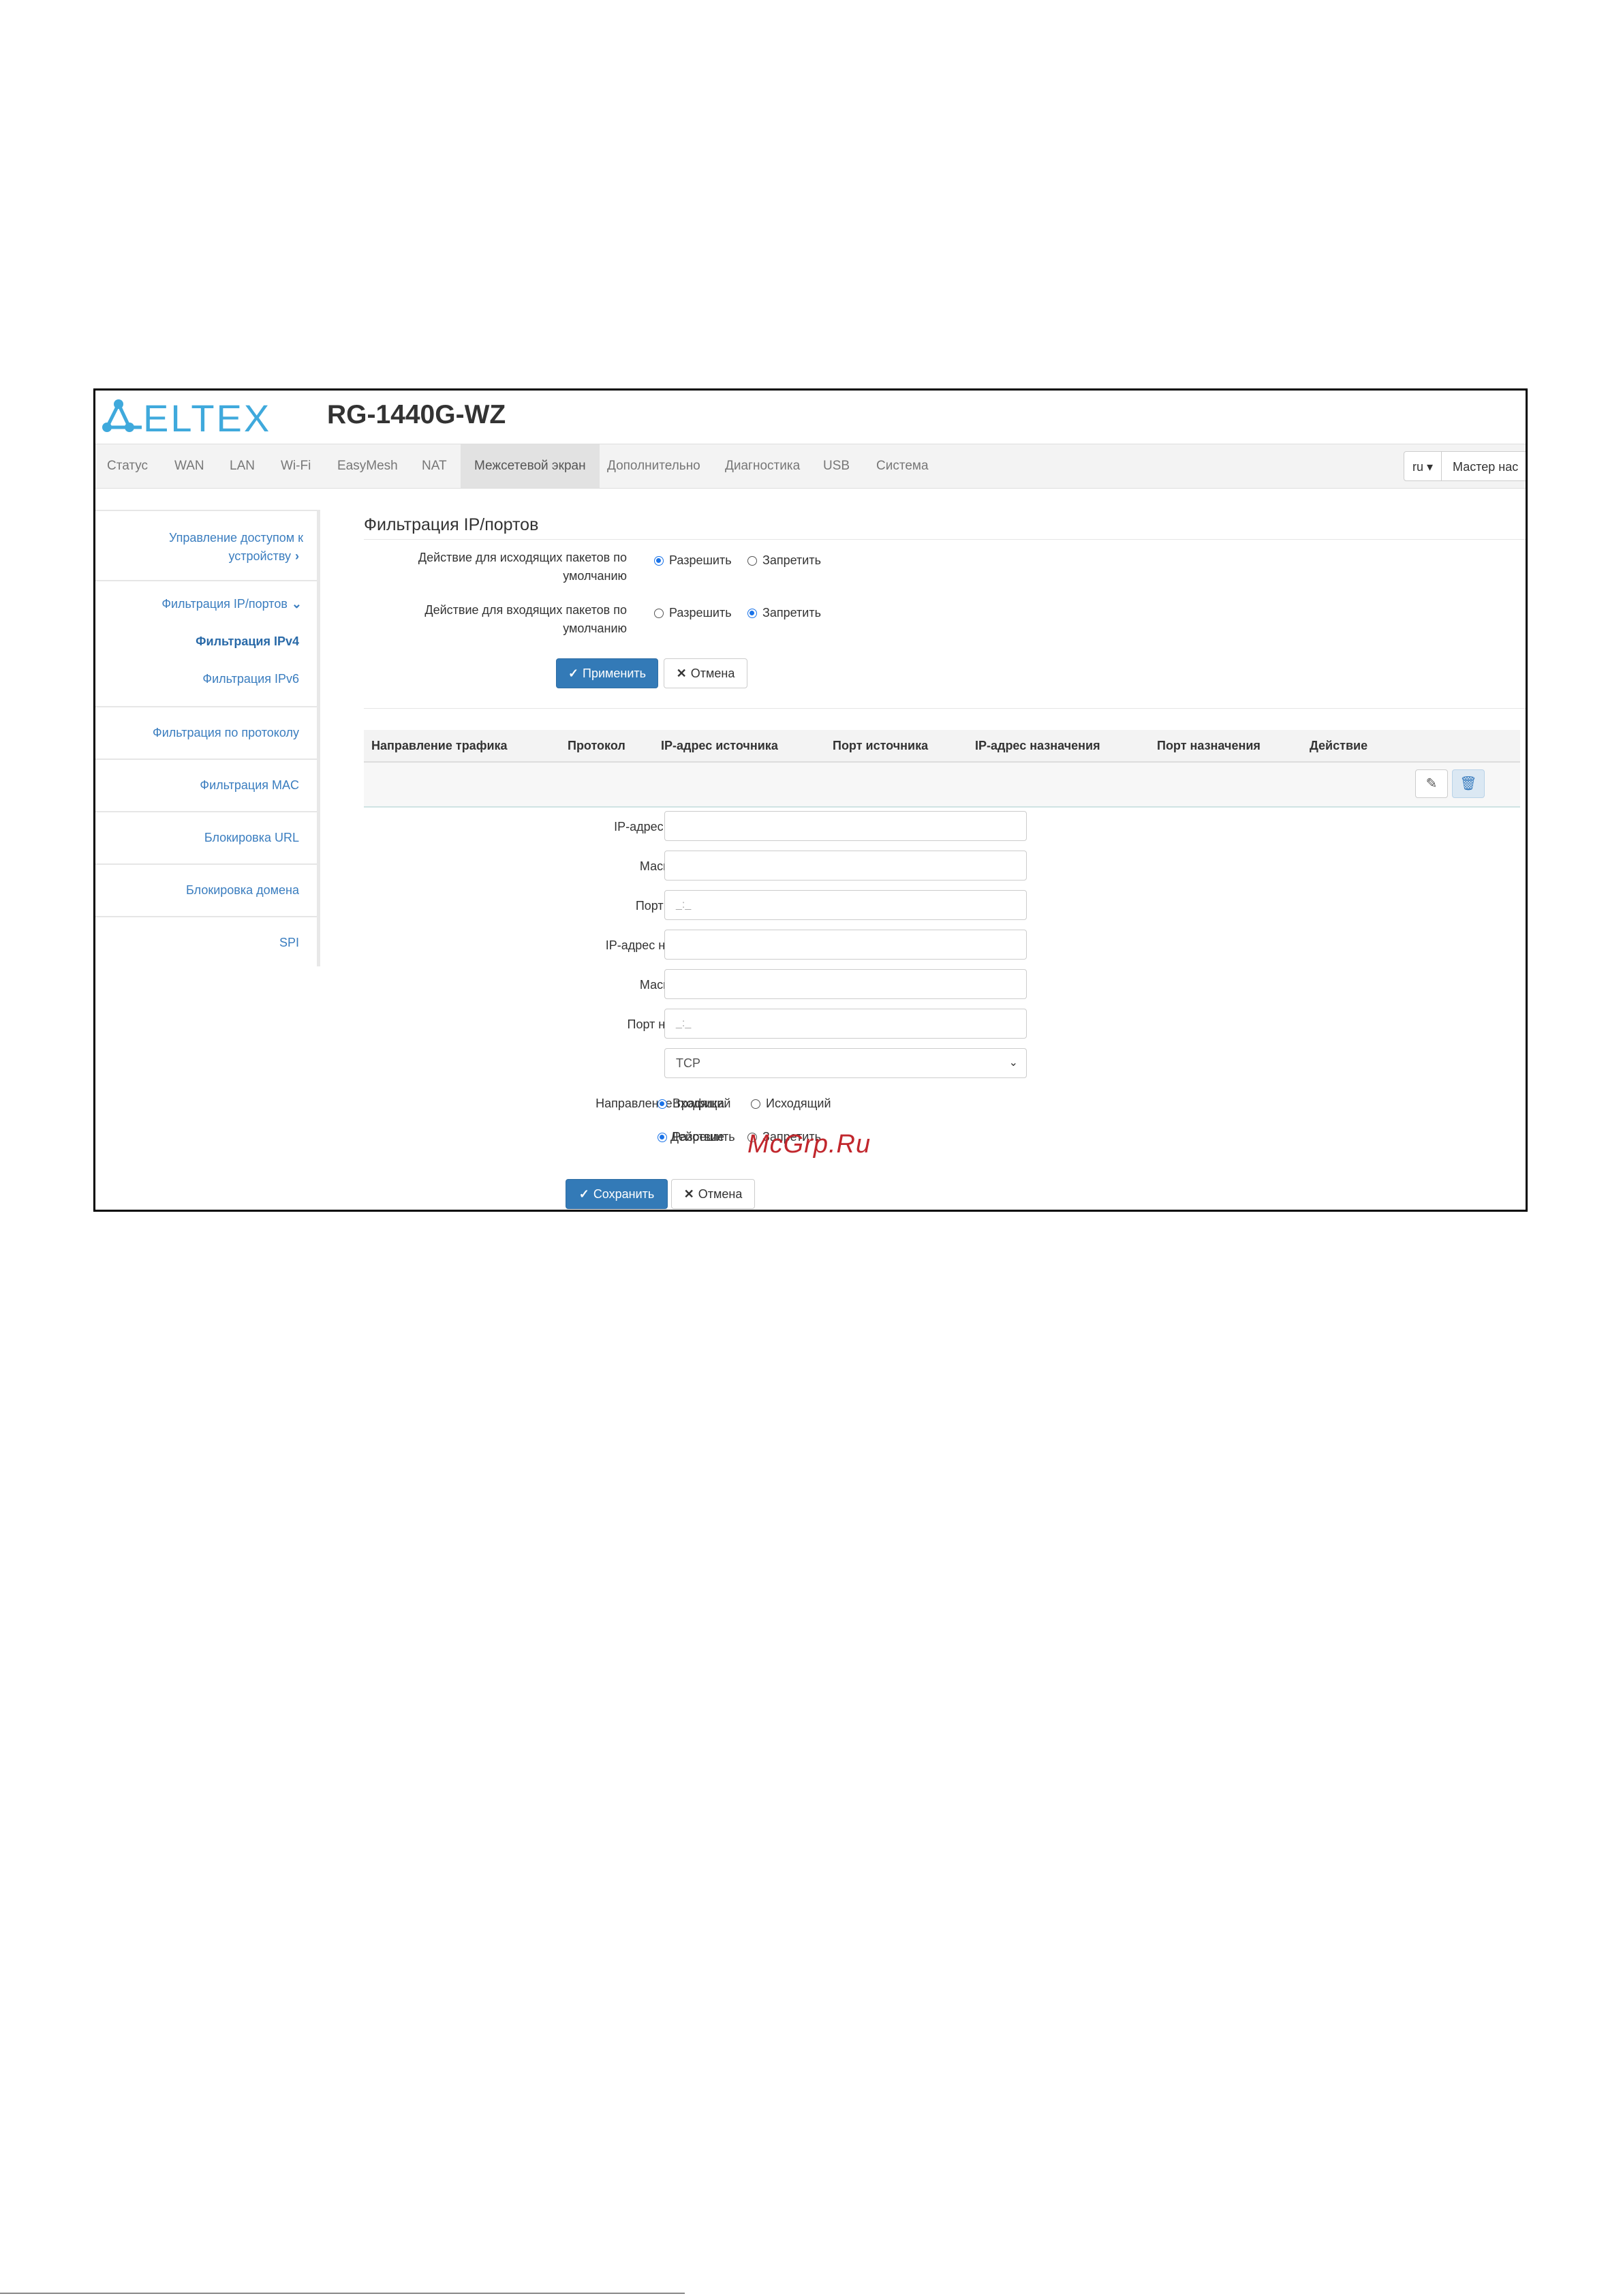 This screenshot has height=2296, width=1623. Describe the element at coordinates (127, 466) in the screenshot. I see `nav-status: Статус` at that location.